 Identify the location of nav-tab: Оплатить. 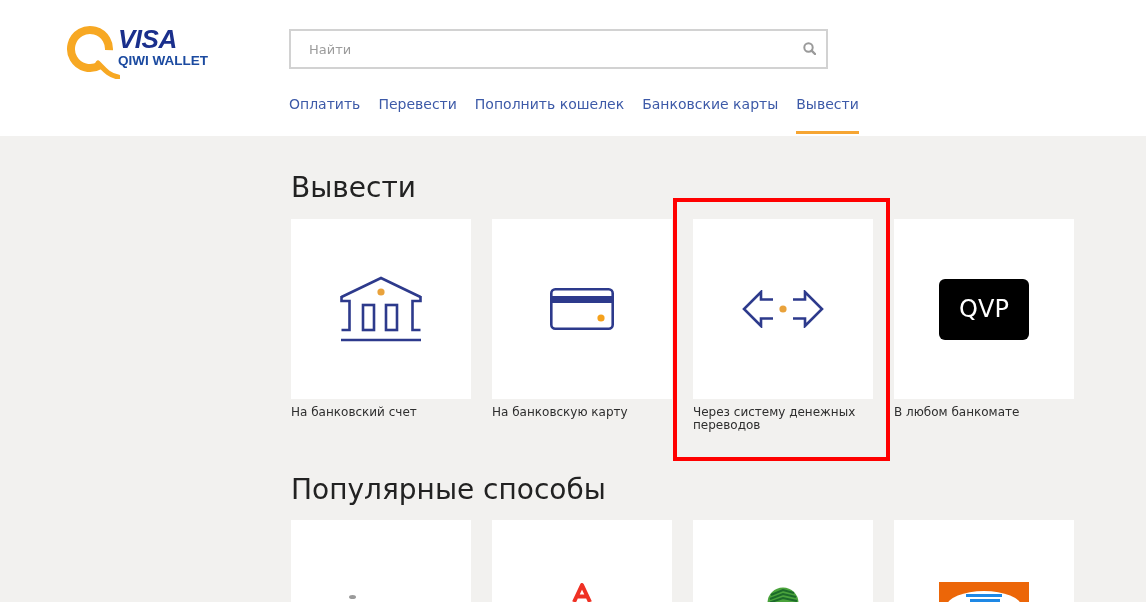
(325, 114).